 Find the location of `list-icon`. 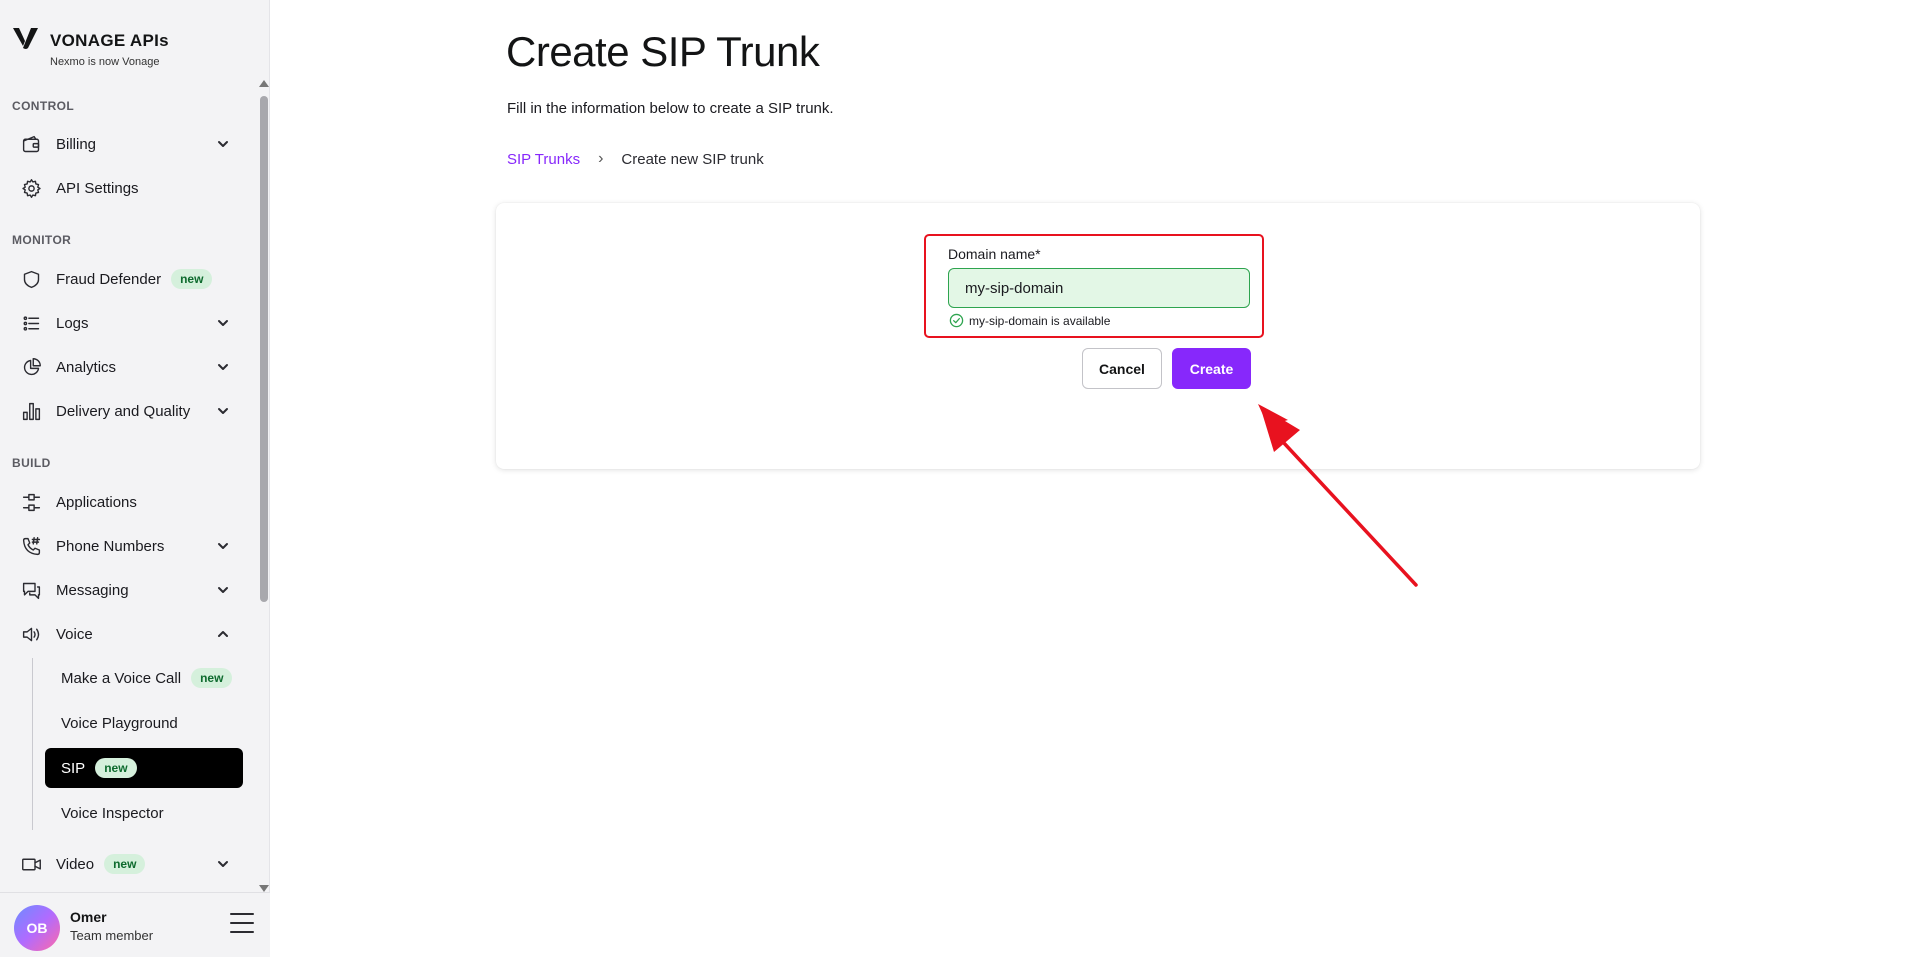

list-icon is located at coordinates (31, 323).